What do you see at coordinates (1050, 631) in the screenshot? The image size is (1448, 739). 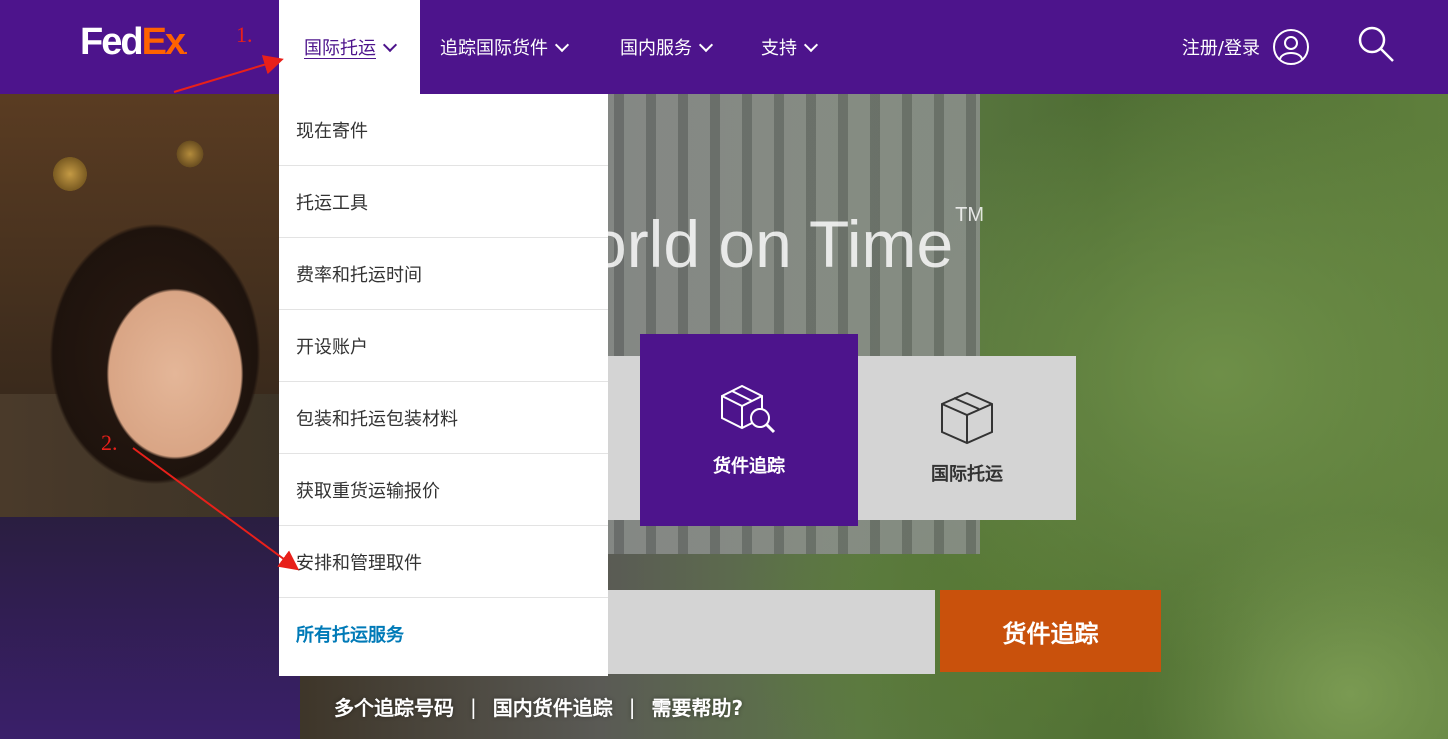 I see `track-button: 货件追踪` at bounding box center [1050, 631].